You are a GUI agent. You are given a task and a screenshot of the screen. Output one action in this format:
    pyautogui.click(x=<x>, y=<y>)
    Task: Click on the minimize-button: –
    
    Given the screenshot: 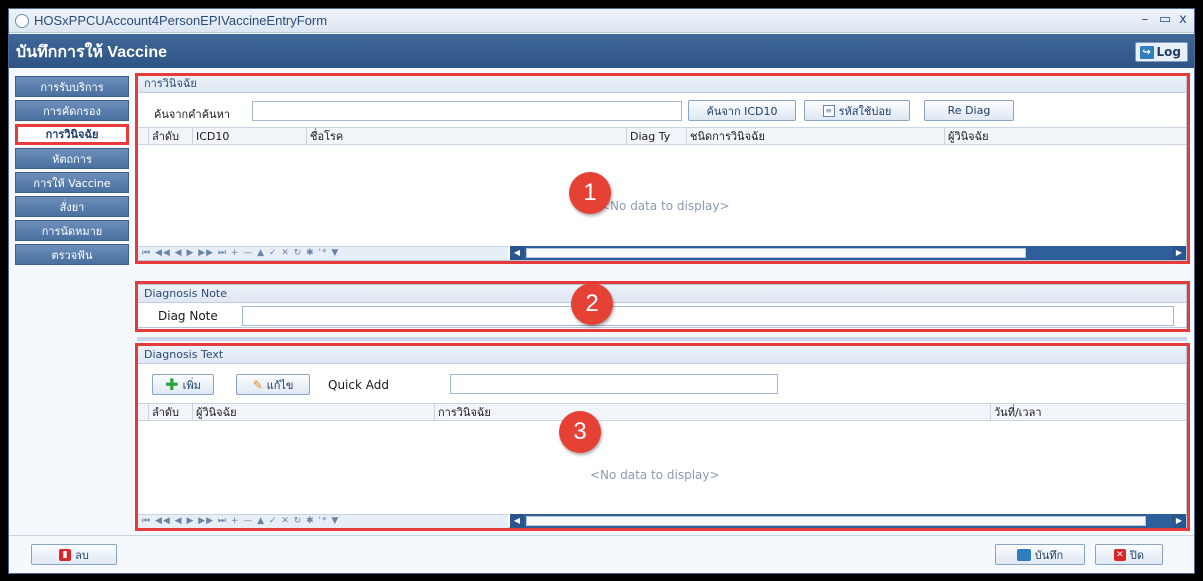 What is the action you would take?
    pyautogui.click(x=1145, y=19)
    